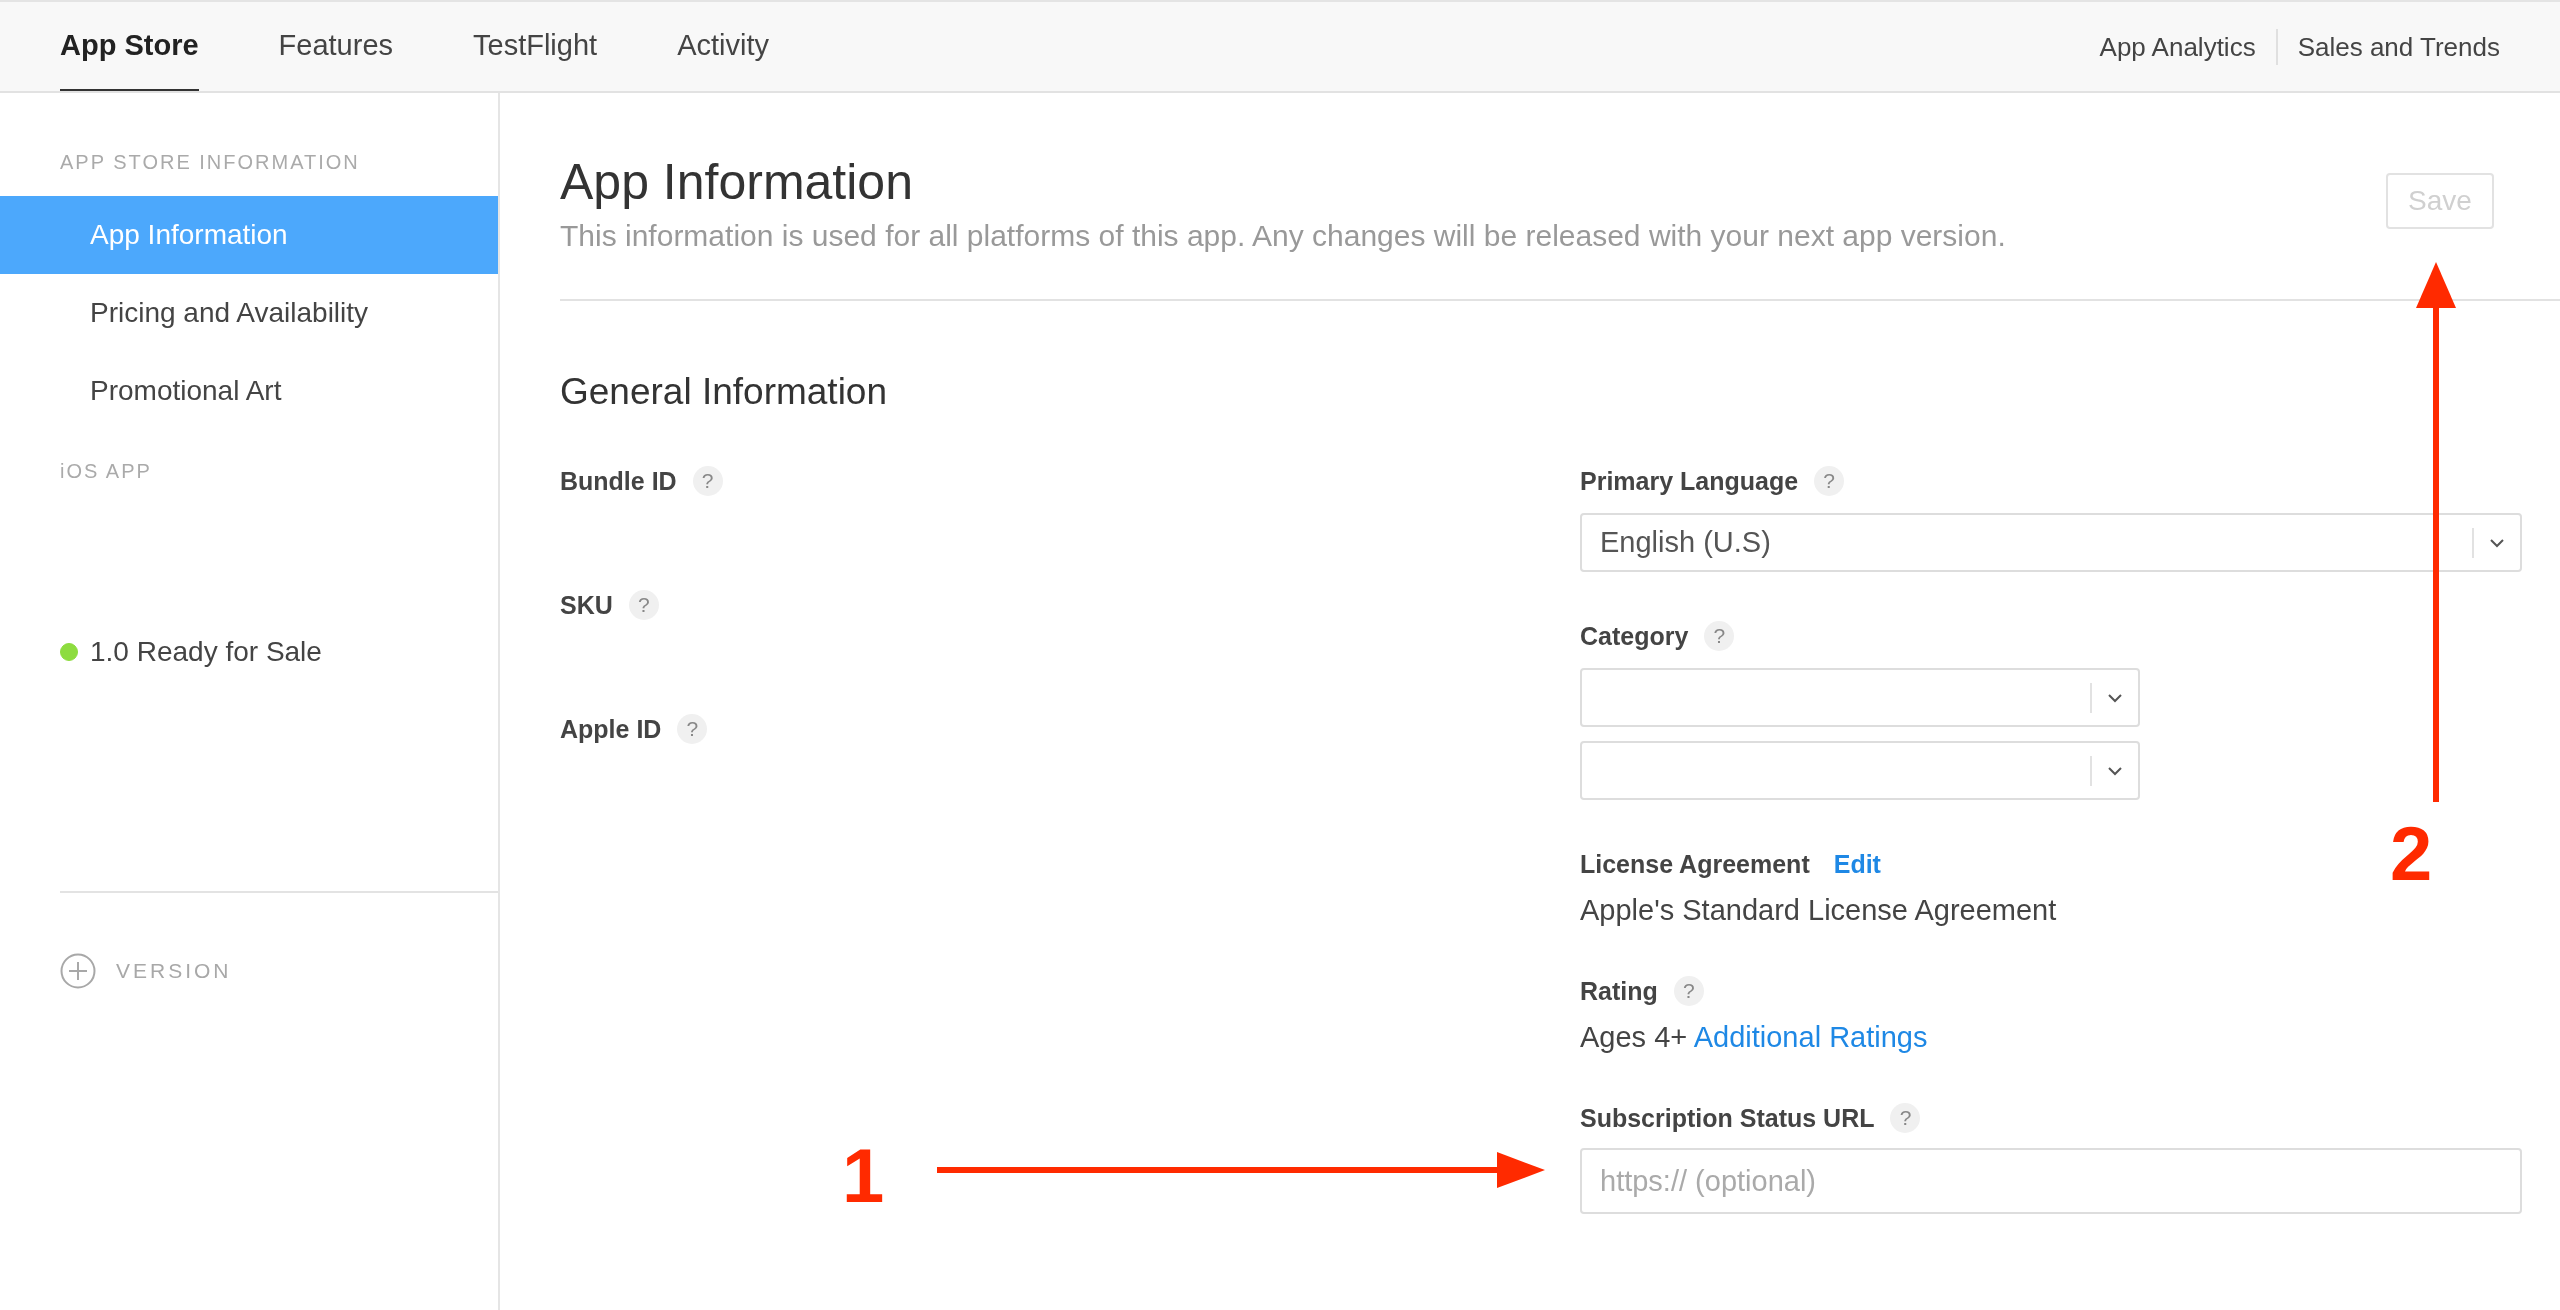 Image resolution: width=2560 pixels, height=1310 pixels. Describe the element at coordinates (1857, 864) in the screenshot. I see `edit-link: Edit` at that location.